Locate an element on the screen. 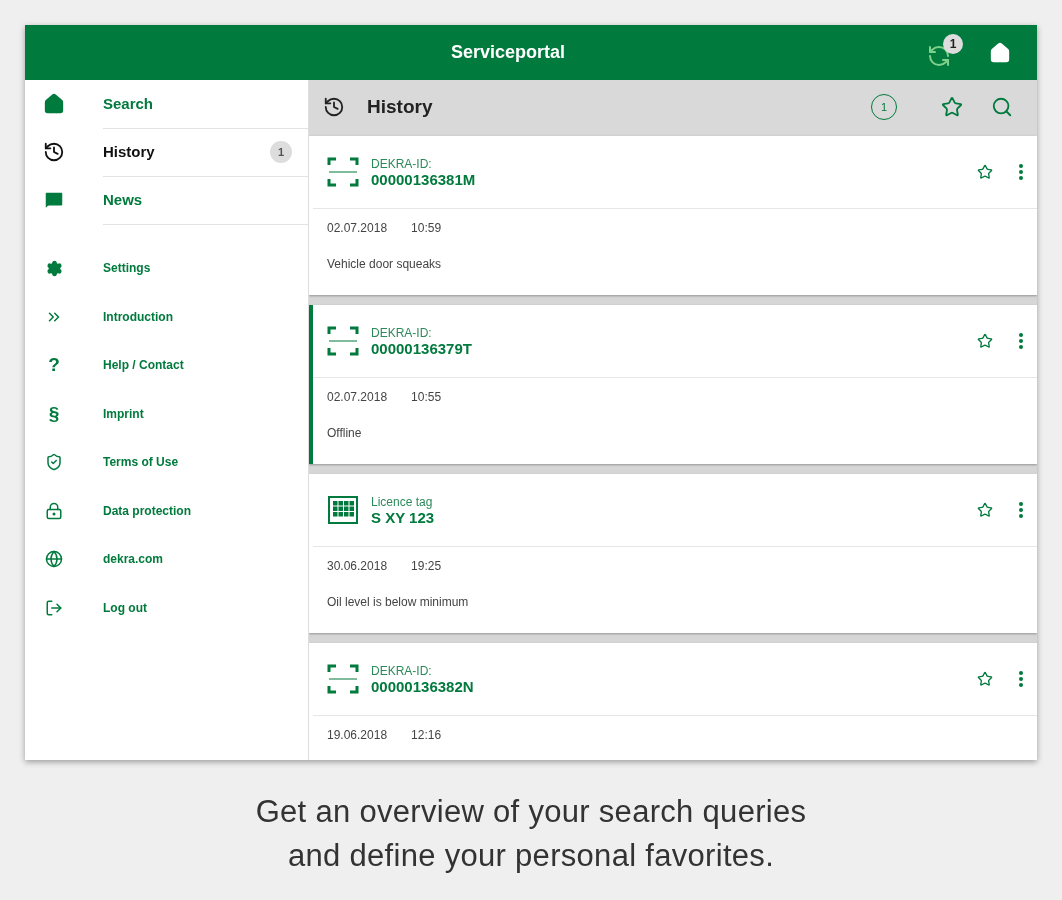 Image resolution: width=1062 pixels, height=900 pixels. section-title: History is located at coordinates (400, 107).